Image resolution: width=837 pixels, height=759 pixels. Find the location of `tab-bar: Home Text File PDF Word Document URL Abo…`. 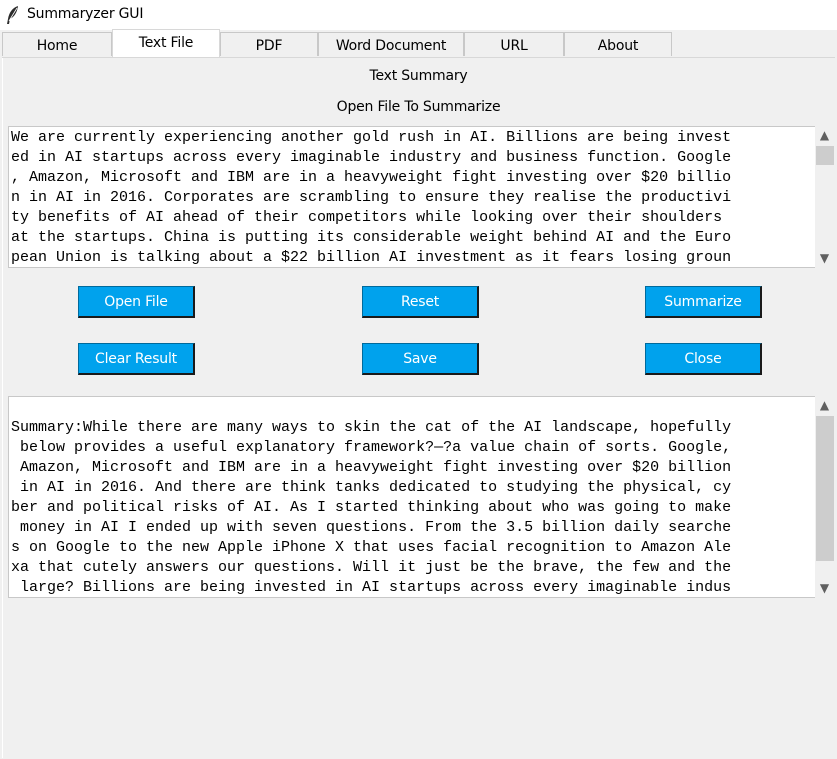

tab-bar: Home Text File PDF Word Document URL Abo… is located at coordinates (418, 43).